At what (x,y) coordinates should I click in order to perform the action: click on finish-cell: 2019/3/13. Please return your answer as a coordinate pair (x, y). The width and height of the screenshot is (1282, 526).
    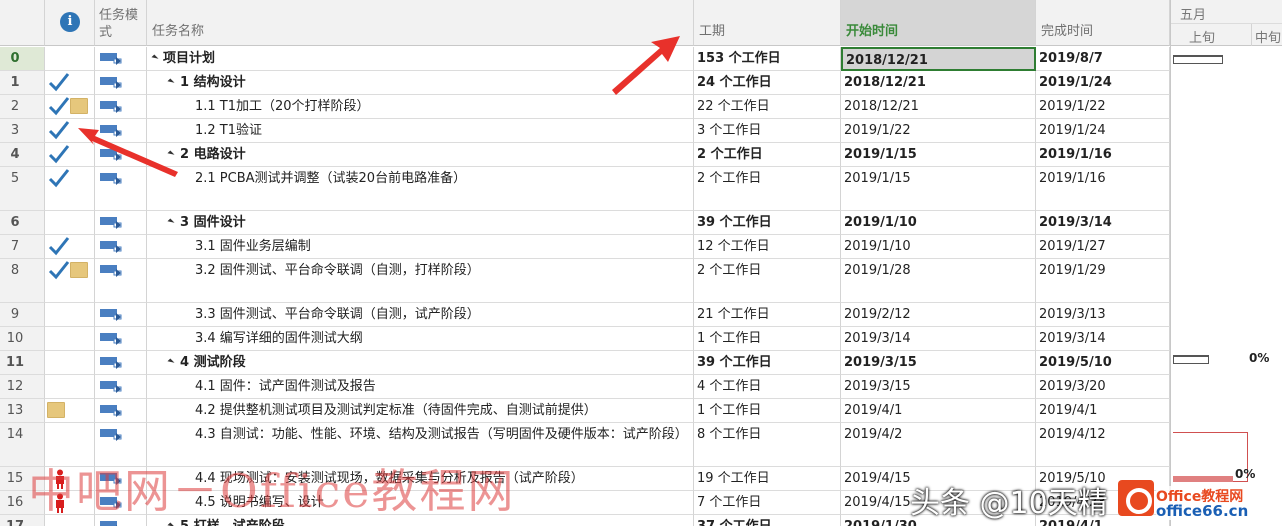
    Looking at the image, I should click on (1103, 315).